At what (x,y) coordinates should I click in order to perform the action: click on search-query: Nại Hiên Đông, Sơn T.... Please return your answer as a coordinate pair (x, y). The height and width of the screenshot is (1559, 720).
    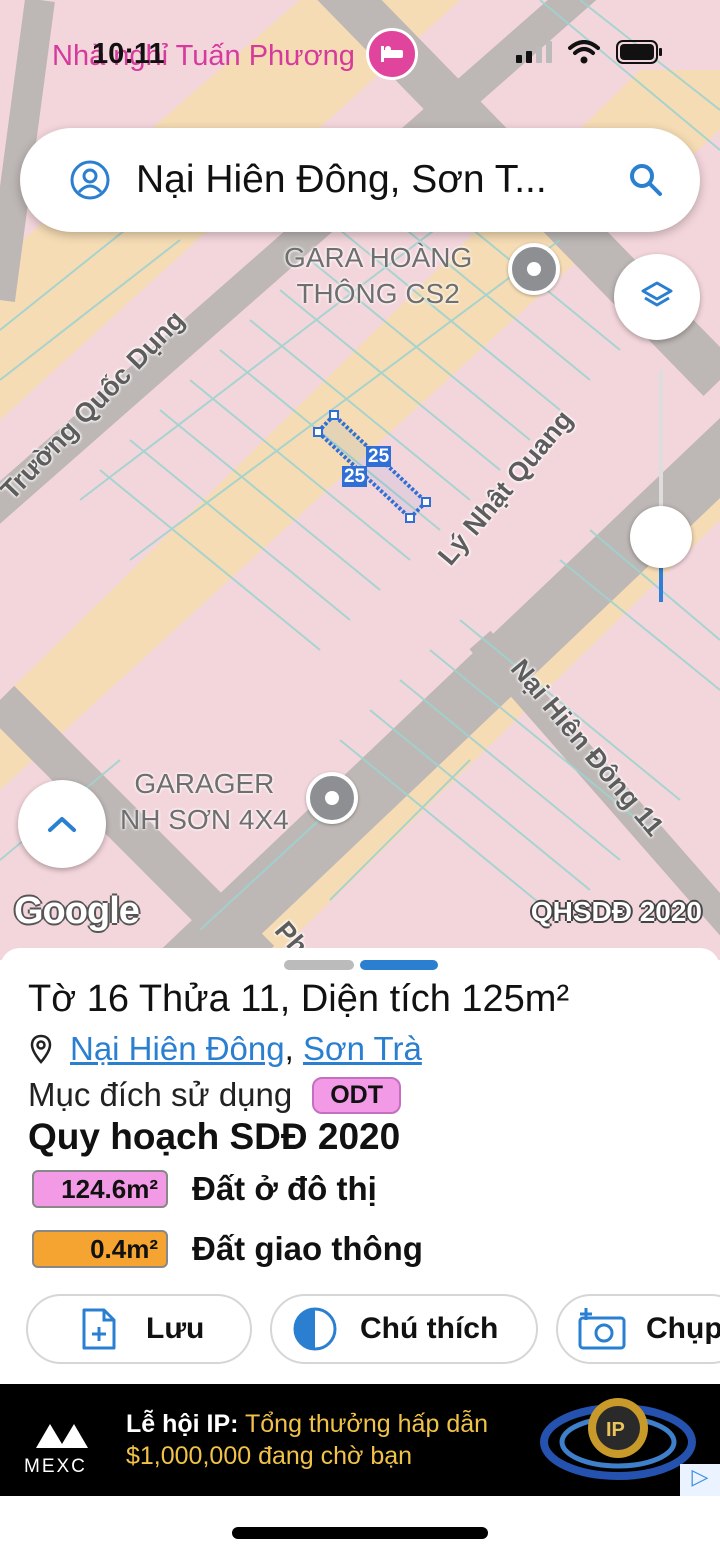
    Looking at the image, I should click on (341, 180).